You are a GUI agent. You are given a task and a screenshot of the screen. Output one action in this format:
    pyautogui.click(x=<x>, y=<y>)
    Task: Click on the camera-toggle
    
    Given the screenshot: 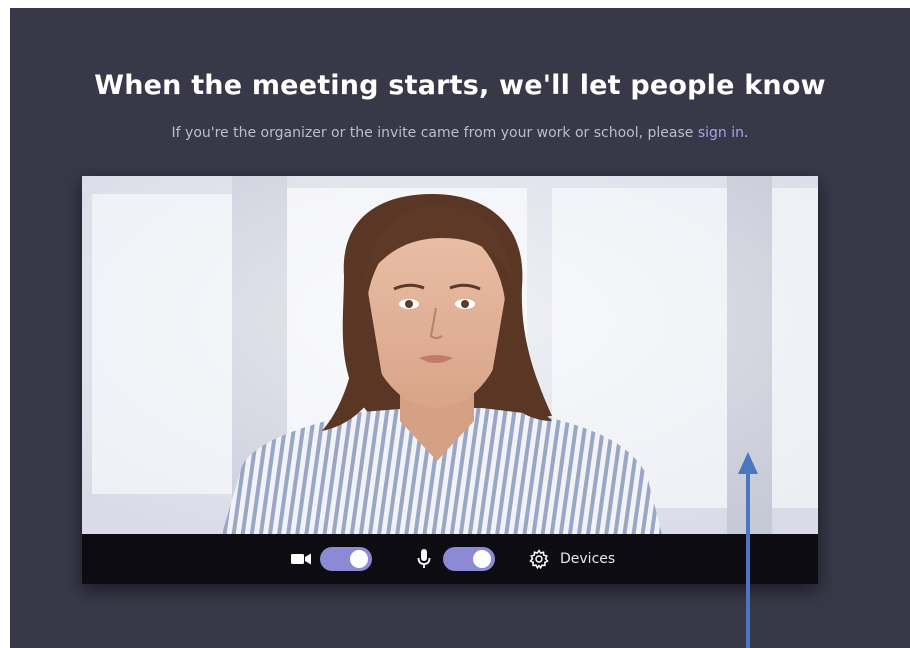 What is the action you would take?
    pyautogui.click(x=346, y=559)
    